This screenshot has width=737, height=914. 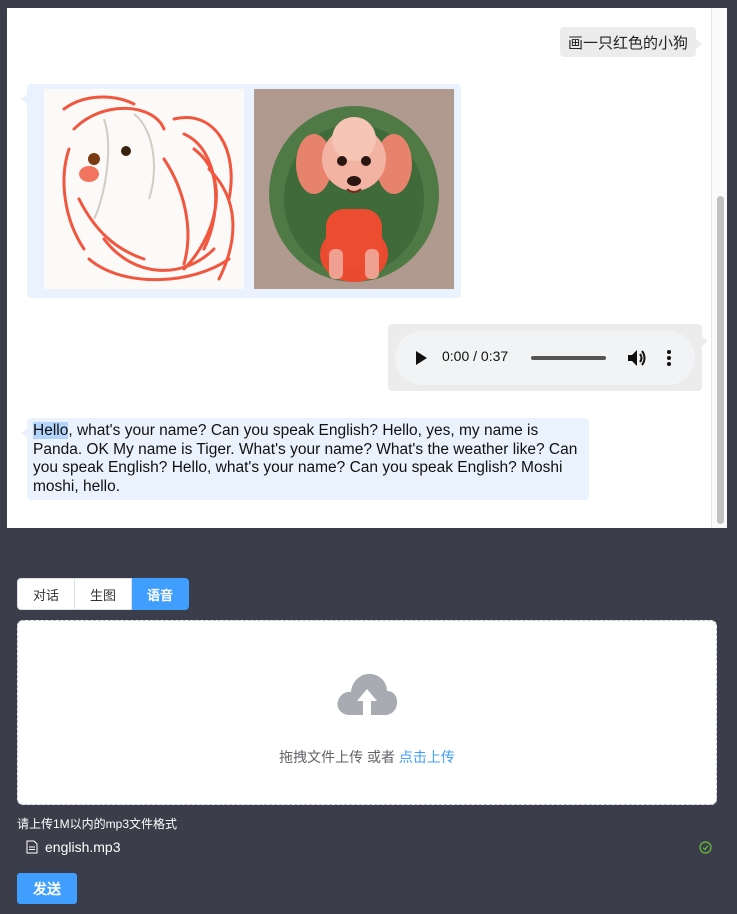 What do you see at coordinates (161, 594) in the screenshot?
I see `tab-voice: 语音` at bounding box center [161, 594].